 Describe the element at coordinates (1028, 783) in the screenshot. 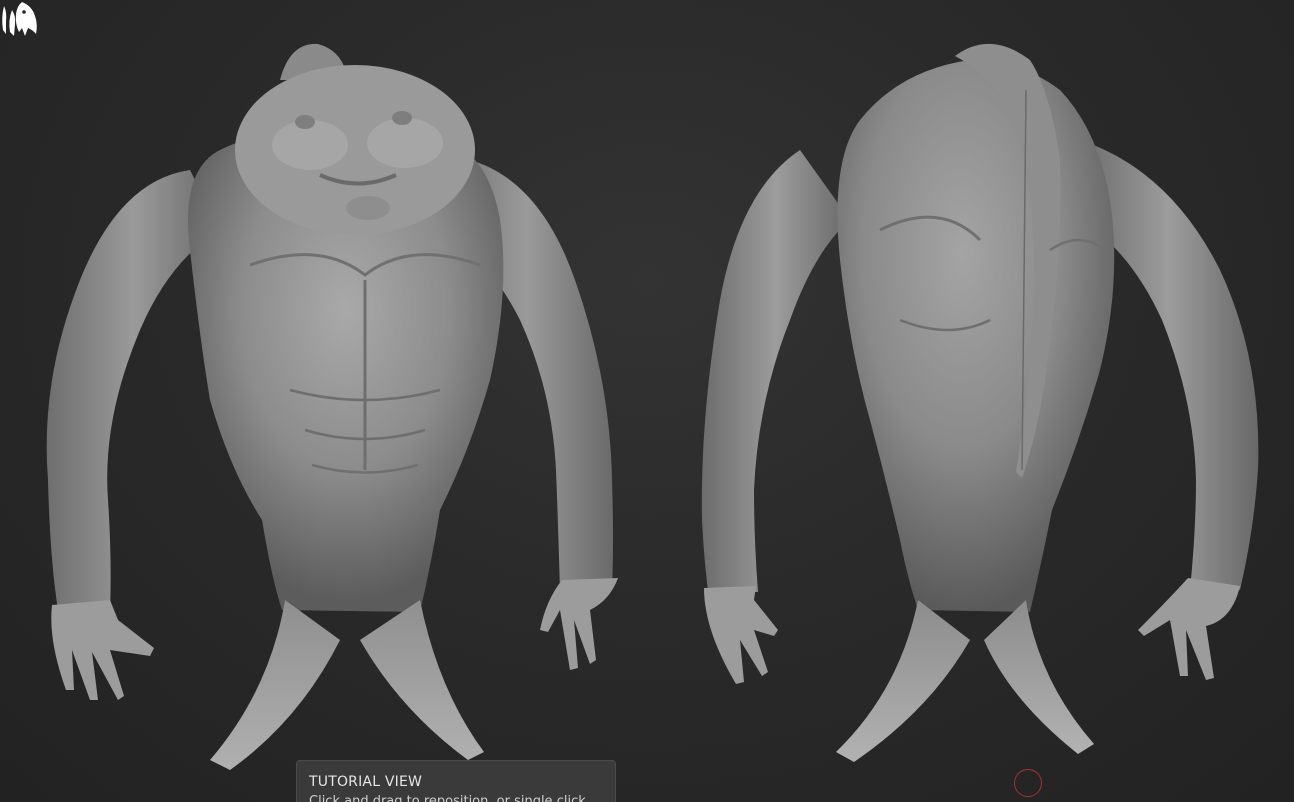

I see `brush-cursor-icon` at that location.